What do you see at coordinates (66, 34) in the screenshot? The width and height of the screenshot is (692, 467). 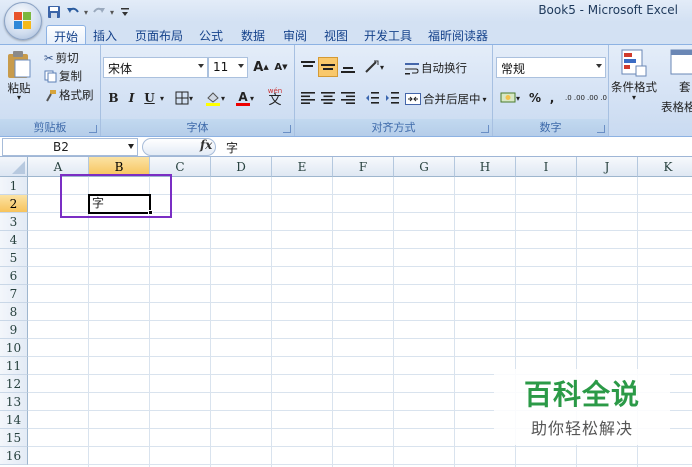 I see `tab-home: 开始` at bounding box center [66, 34].